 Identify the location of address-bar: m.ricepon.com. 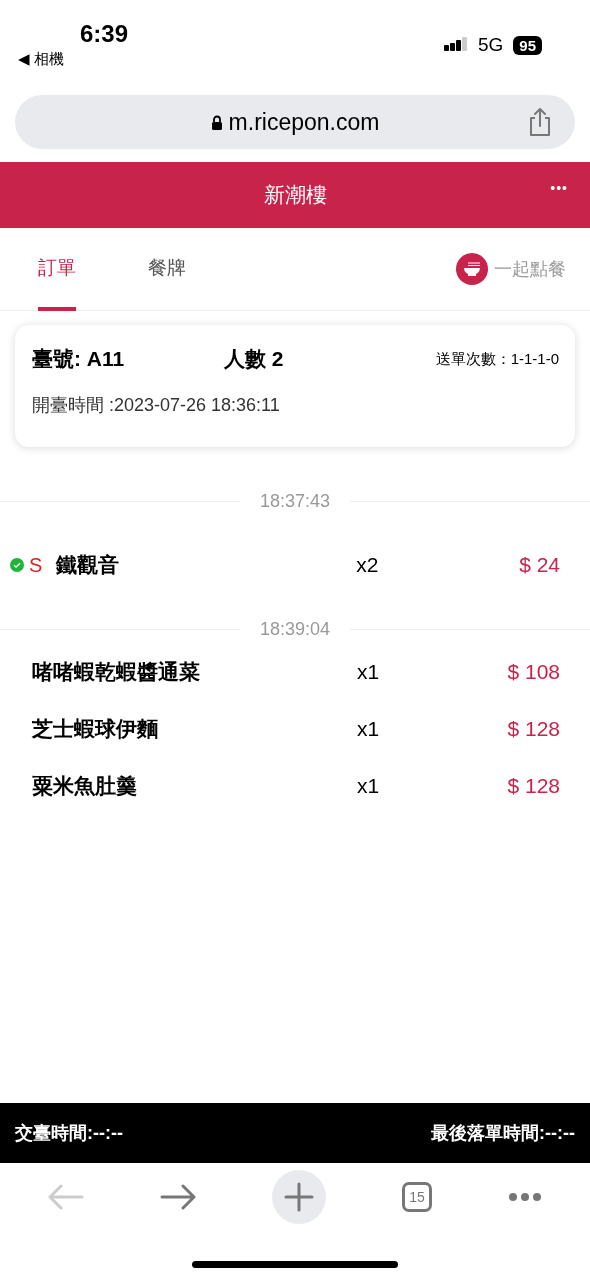
(295, 122).